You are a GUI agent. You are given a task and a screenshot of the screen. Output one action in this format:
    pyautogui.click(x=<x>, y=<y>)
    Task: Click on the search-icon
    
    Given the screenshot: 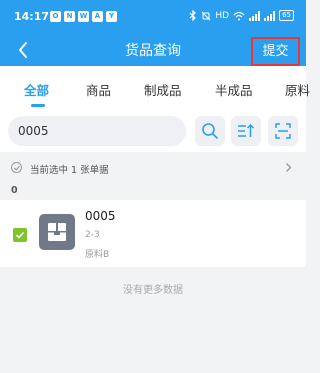 What is the action you would take?
    pyautogui.click(x=210, y=131)
    